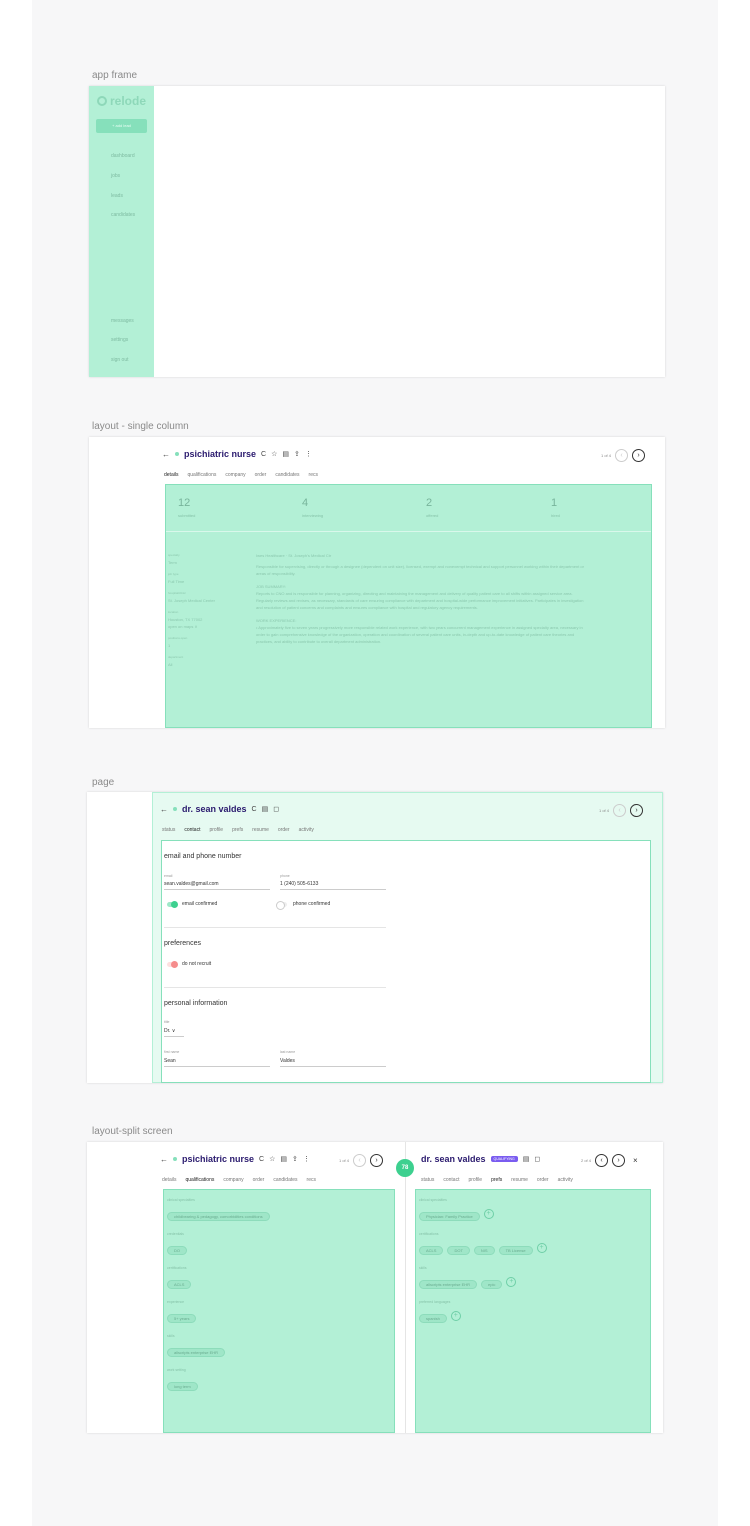  Describe the element at coordinates (115, 176) in the screenshot. I see `sidebar-item-jobs: jobs` at that location.